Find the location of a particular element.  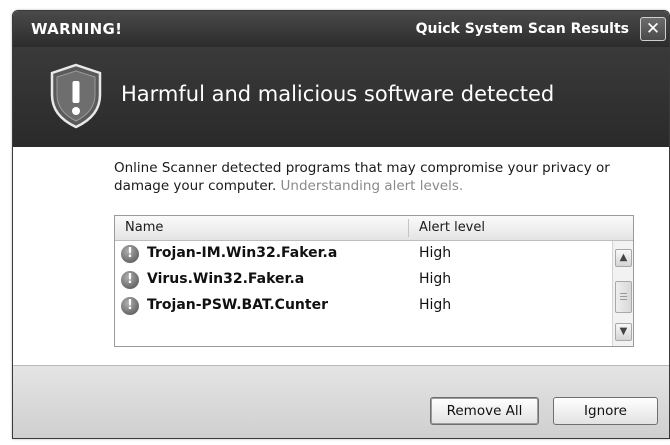

shield-exclamation-icon is located at coordinates (76, 96).